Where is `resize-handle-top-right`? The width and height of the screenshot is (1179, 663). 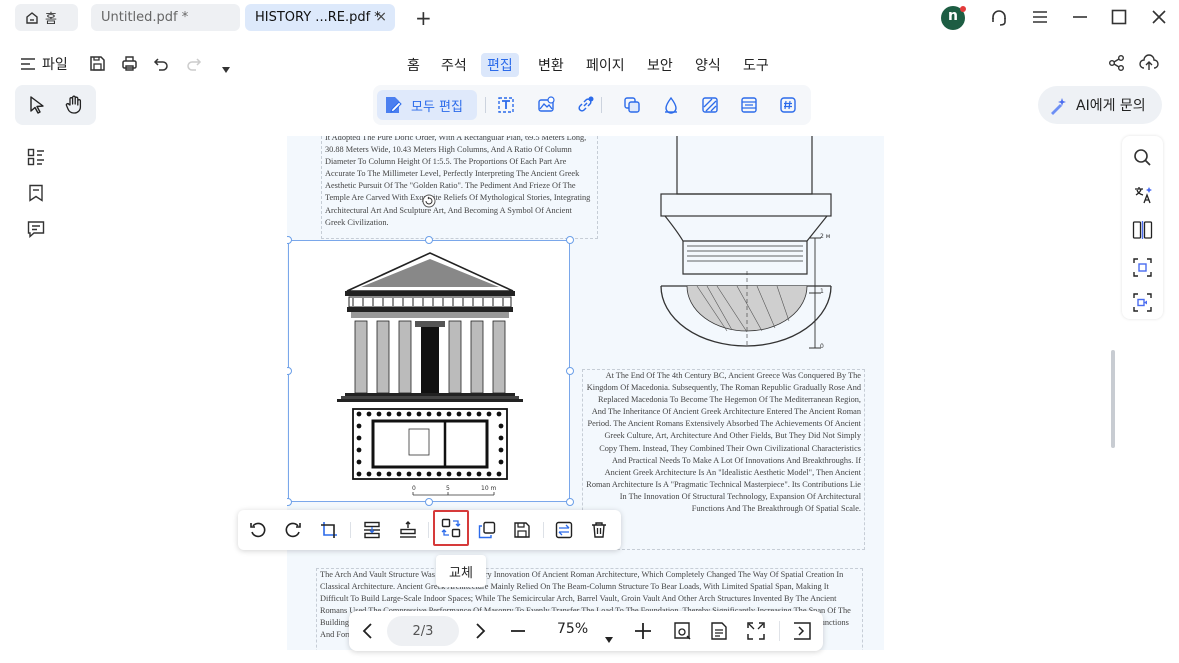
resize-handle-top-right is located at coordinates (570, 240).